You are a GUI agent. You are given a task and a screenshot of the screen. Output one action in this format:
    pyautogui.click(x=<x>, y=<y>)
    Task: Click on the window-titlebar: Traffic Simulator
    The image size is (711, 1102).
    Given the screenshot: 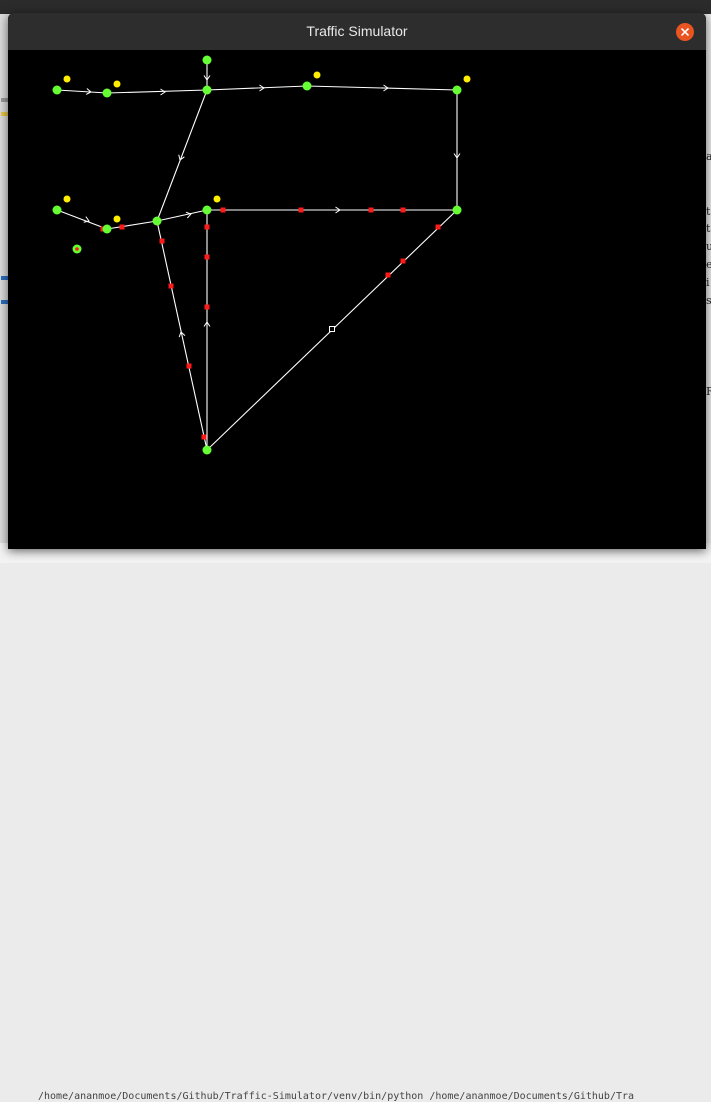 What is the action you would take?
    pyautogui.click(x=357, y=32)
    